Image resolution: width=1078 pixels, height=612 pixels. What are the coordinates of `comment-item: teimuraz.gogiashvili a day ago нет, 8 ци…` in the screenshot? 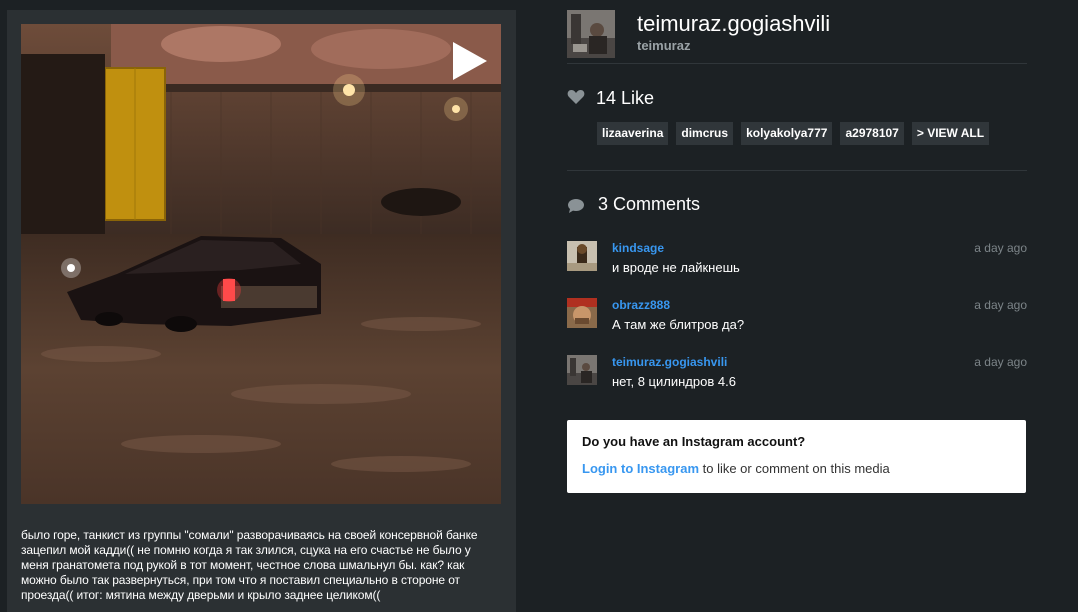 It's located at (797, 377).